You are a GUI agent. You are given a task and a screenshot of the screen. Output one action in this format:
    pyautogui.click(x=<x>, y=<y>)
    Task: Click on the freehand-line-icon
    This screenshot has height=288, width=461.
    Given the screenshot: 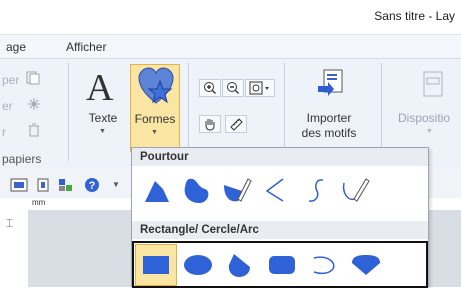 What is the action you would take?
    pyautogui.click(x=356, y=190)
    